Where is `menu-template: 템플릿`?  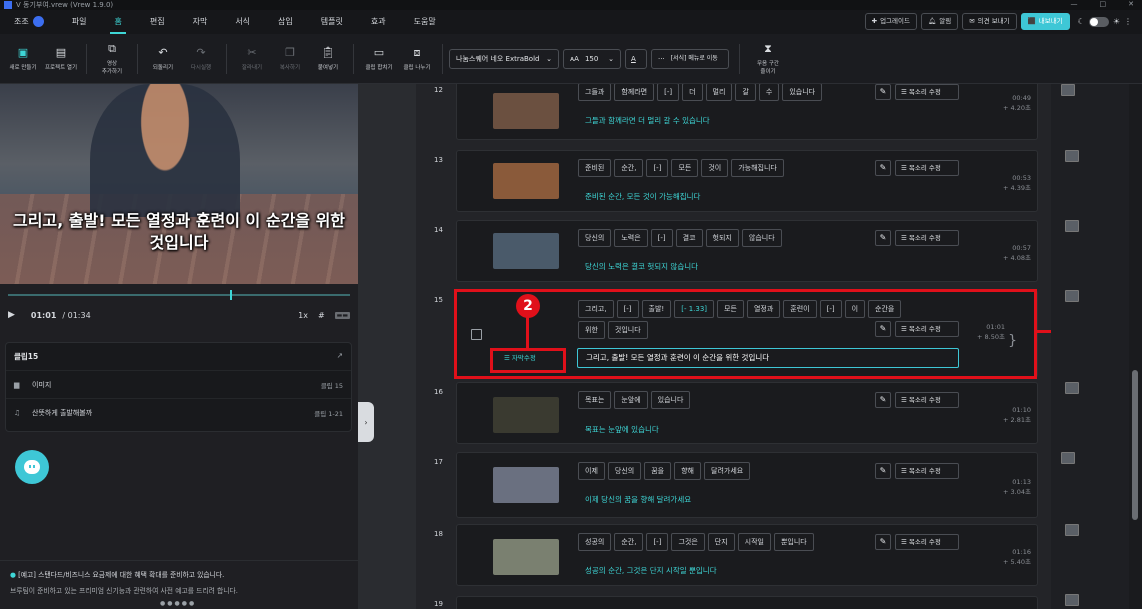
menu-template: 템플릿 is located at coordinates (332, 22).